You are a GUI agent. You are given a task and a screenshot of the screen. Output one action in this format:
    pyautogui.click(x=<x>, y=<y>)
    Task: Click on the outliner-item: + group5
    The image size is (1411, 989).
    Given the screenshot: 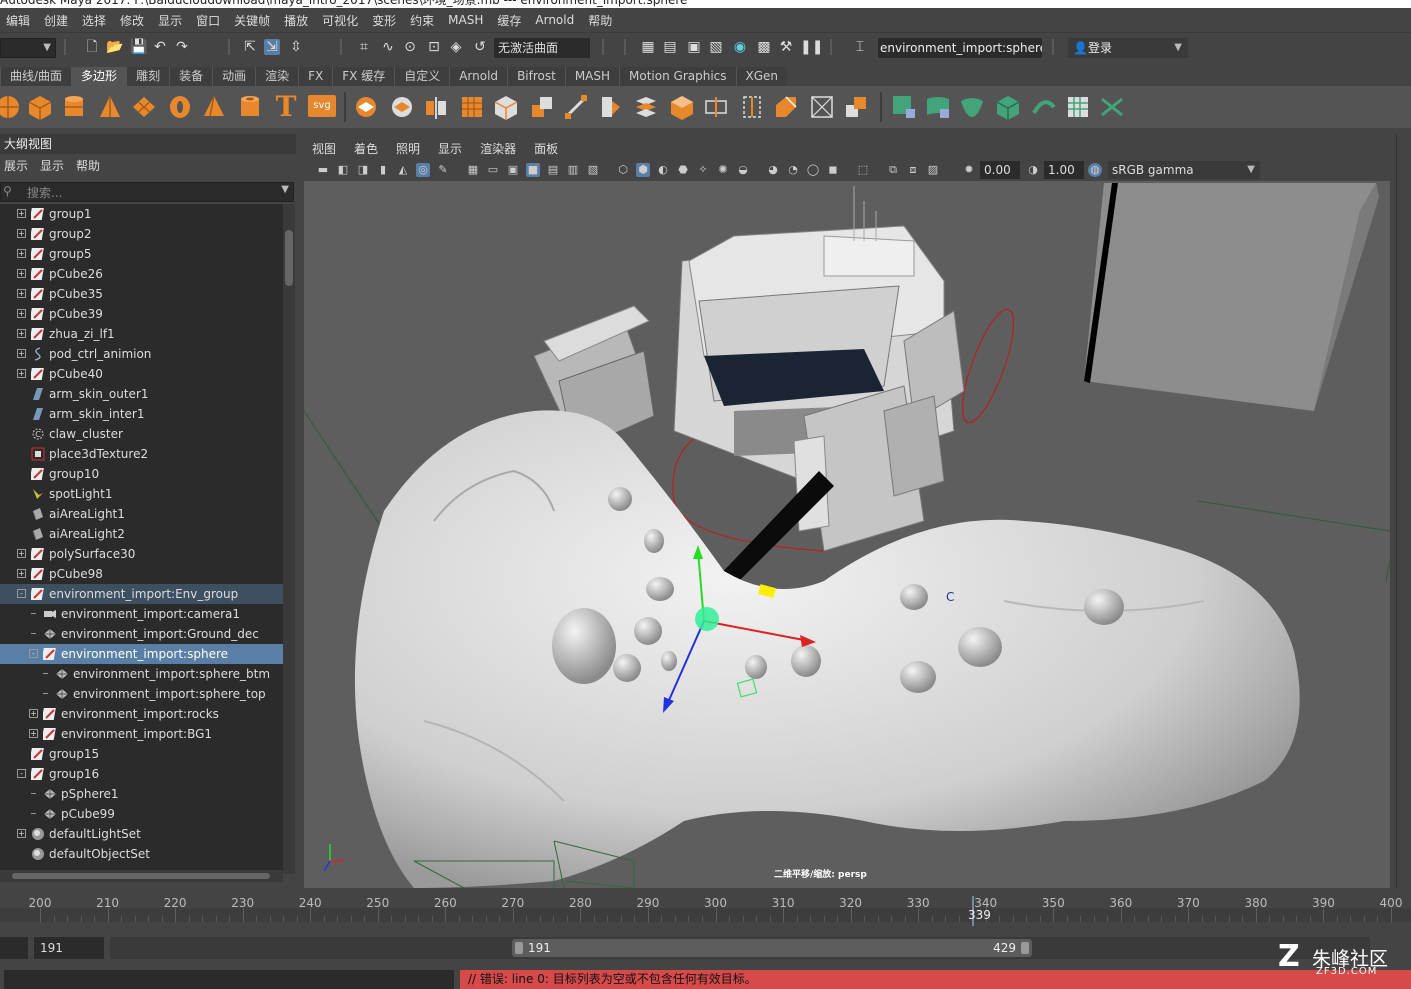 What is the action you would take?
    pyautogui.click(x=141, y=254)
    